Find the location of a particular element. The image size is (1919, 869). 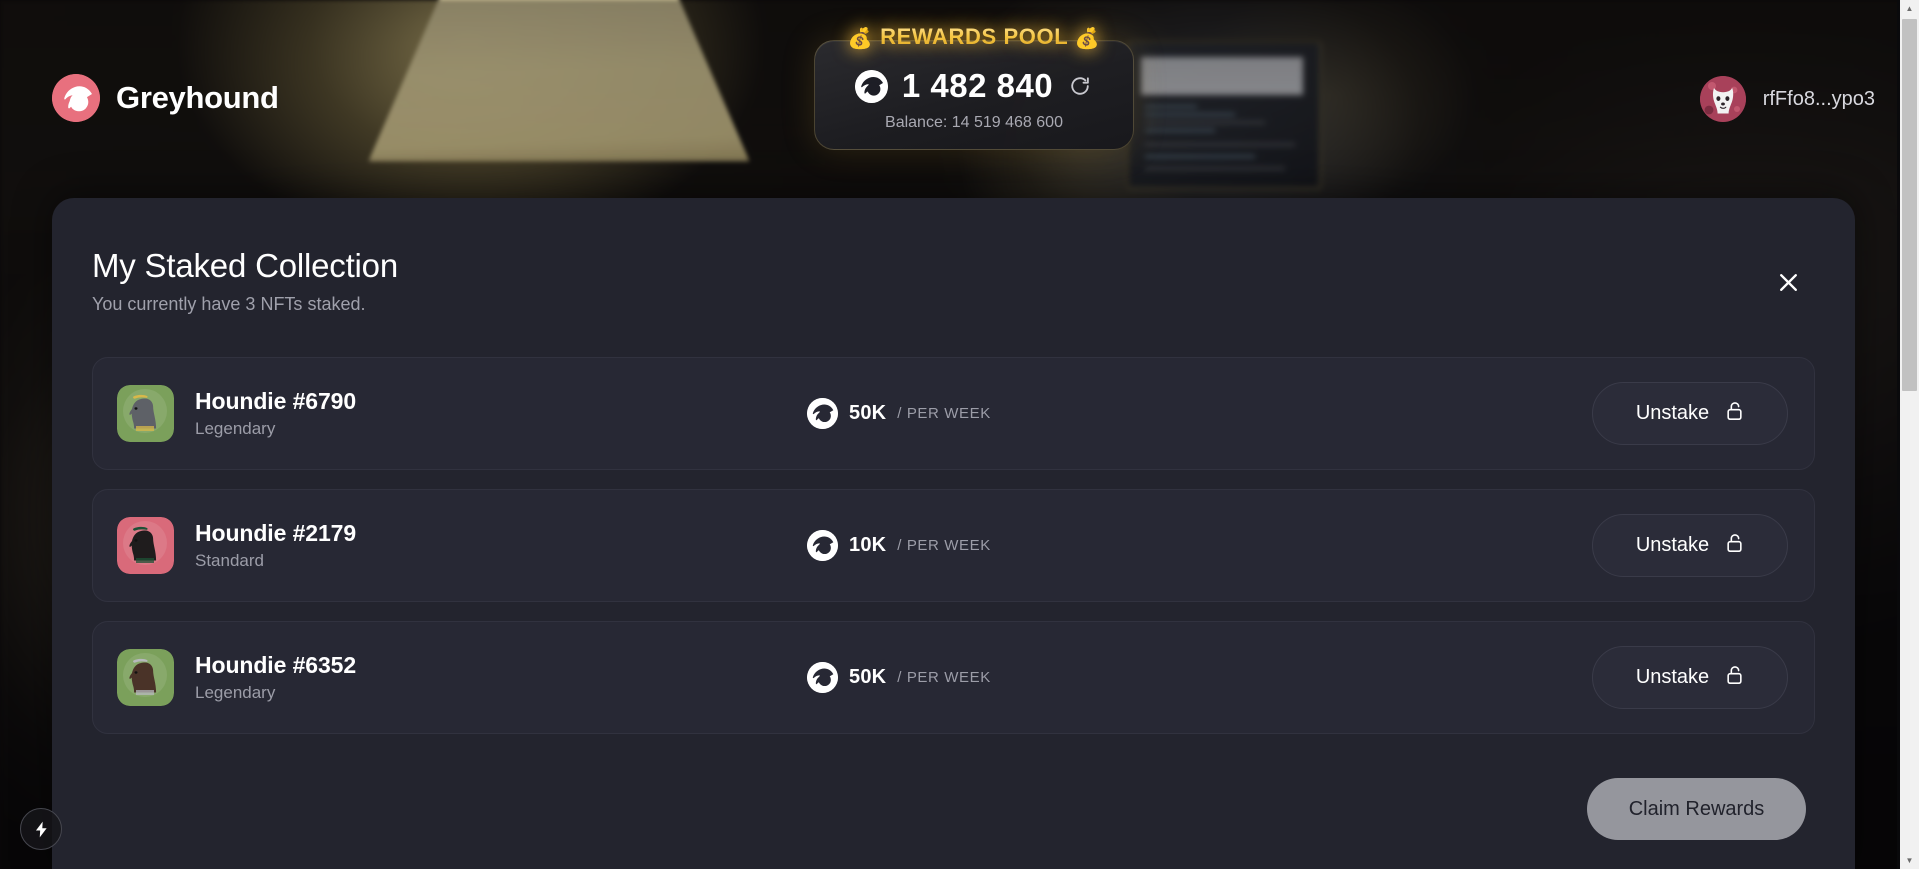

avatar is located at coordinates (1722, 99).